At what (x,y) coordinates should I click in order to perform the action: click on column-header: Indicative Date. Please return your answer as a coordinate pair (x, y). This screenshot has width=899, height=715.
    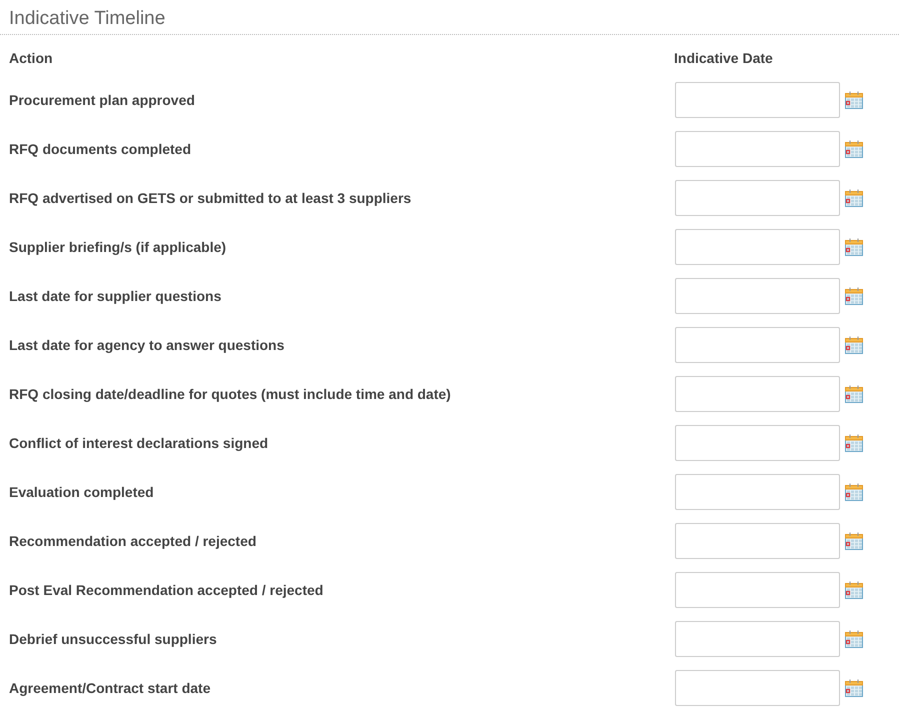
    Looking at the image, I should click on (723, 58).